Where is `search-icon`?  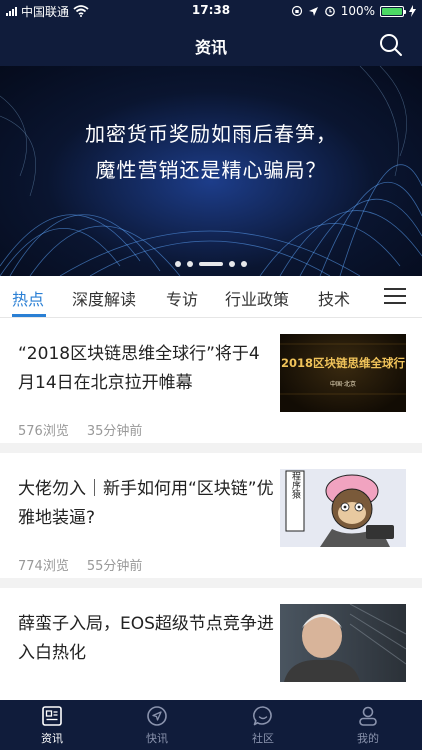 search-icon is located at coordinates (391, 45).